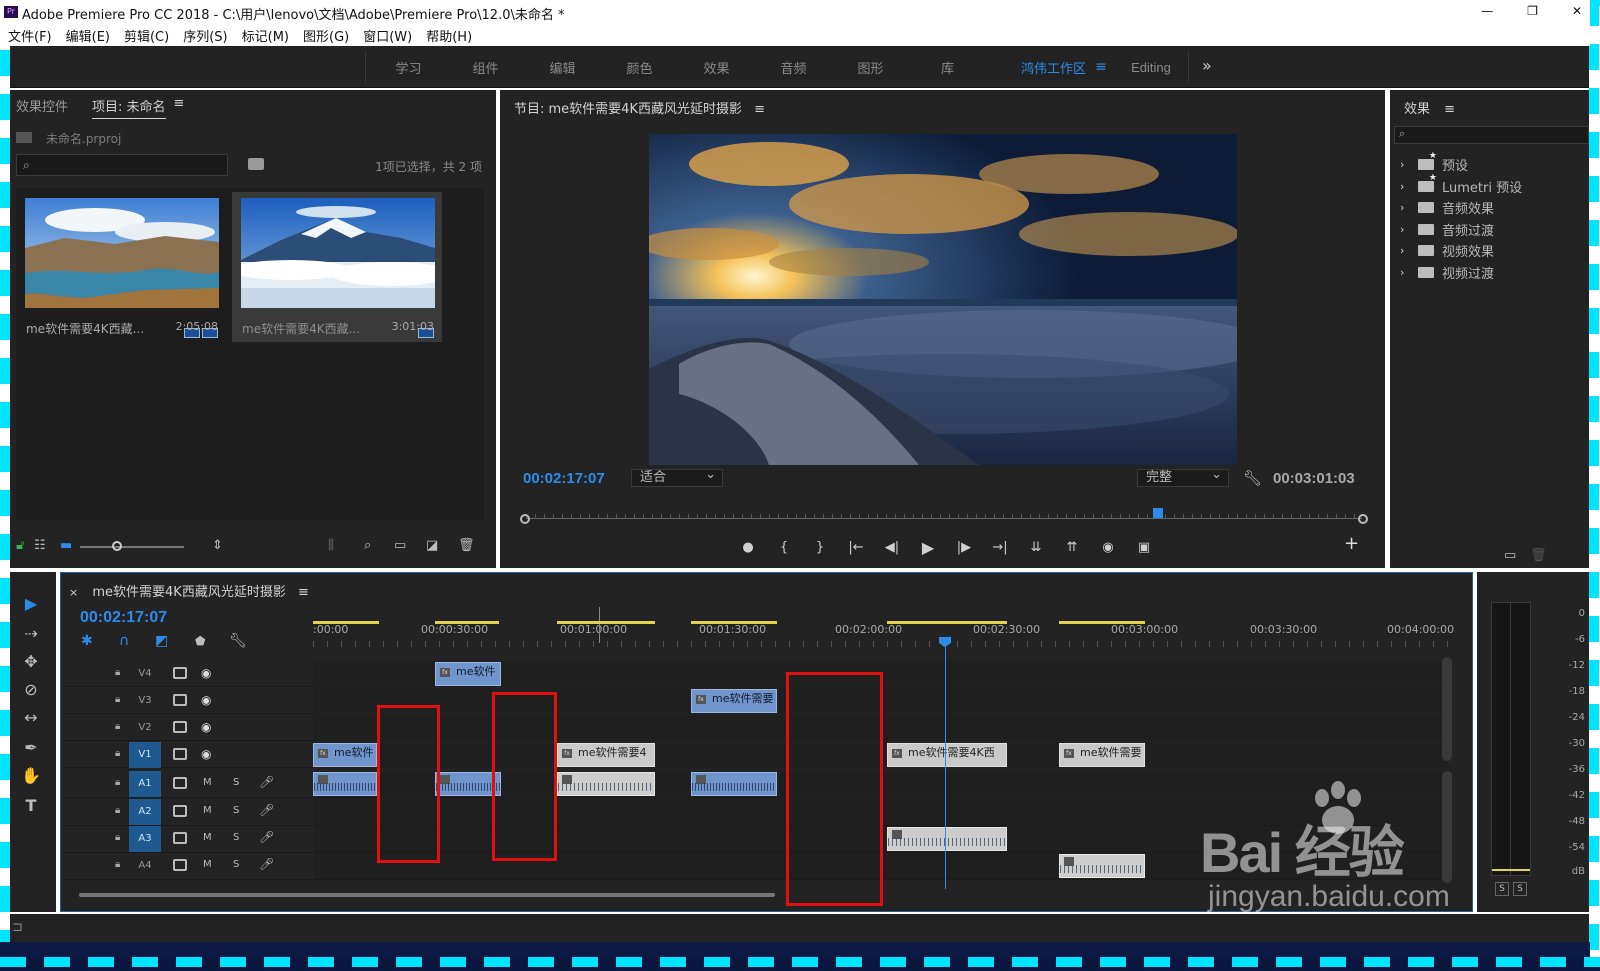 This screenshot has width=1600, height=971. I want to click on selection-tool: ▶, so click(31, 604).